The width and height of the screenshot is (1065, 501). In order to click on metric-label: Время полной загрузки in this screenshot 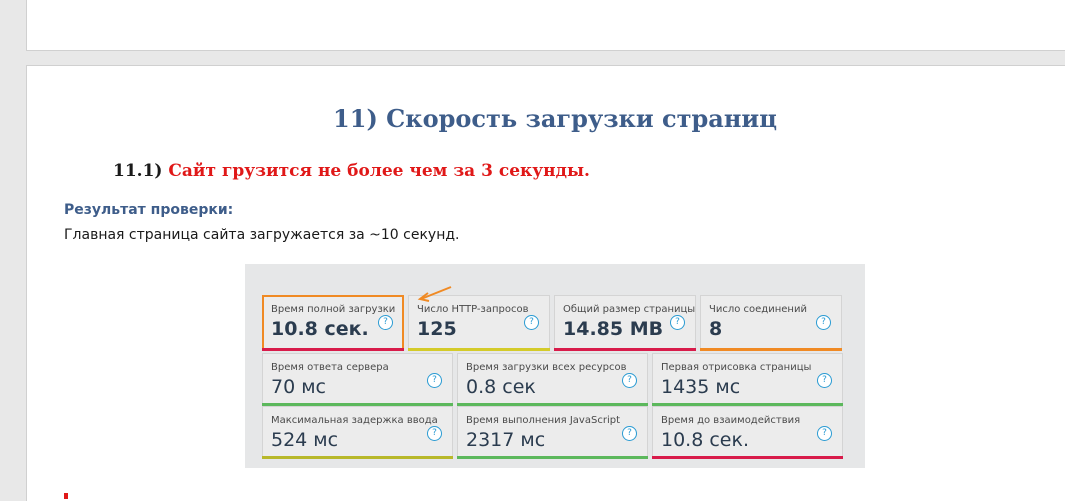, I will do `click(333, 309)`.